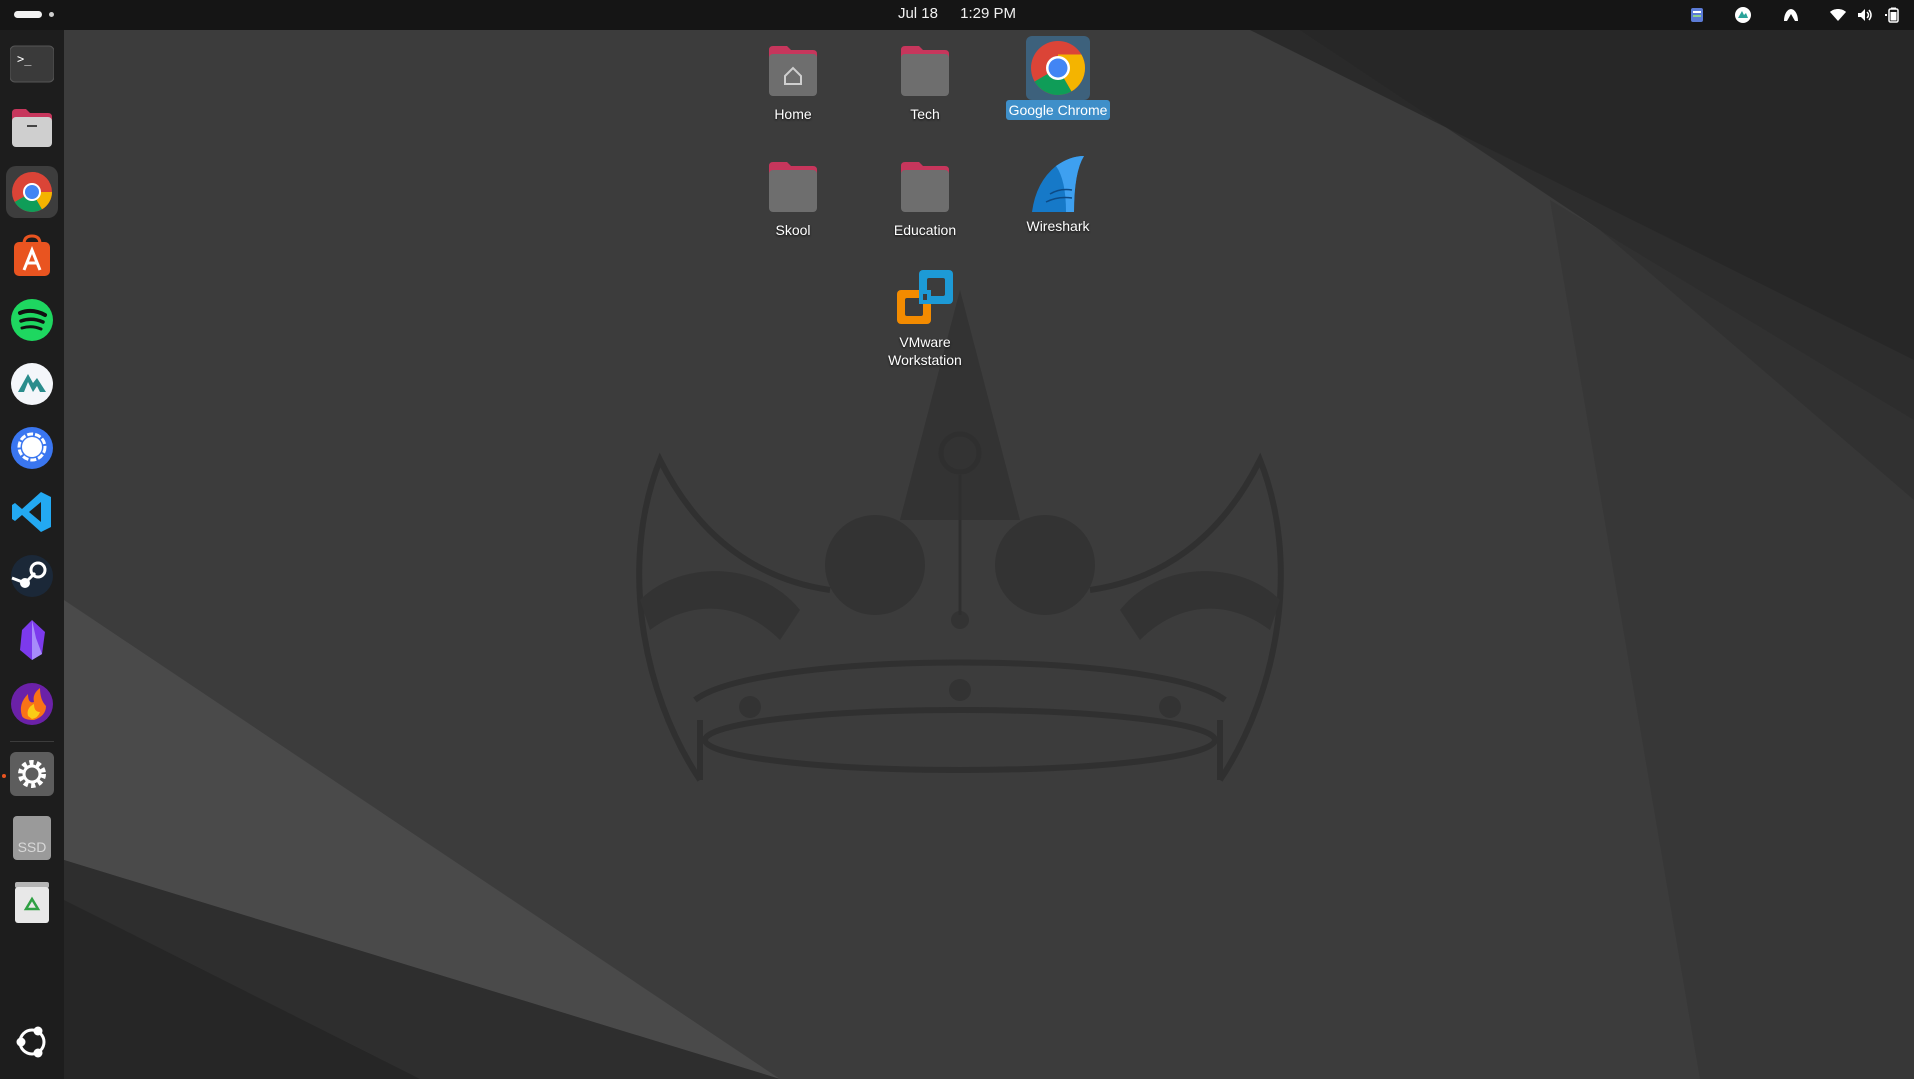  I want to click on vpn-status-icon, so click(1743, 15).